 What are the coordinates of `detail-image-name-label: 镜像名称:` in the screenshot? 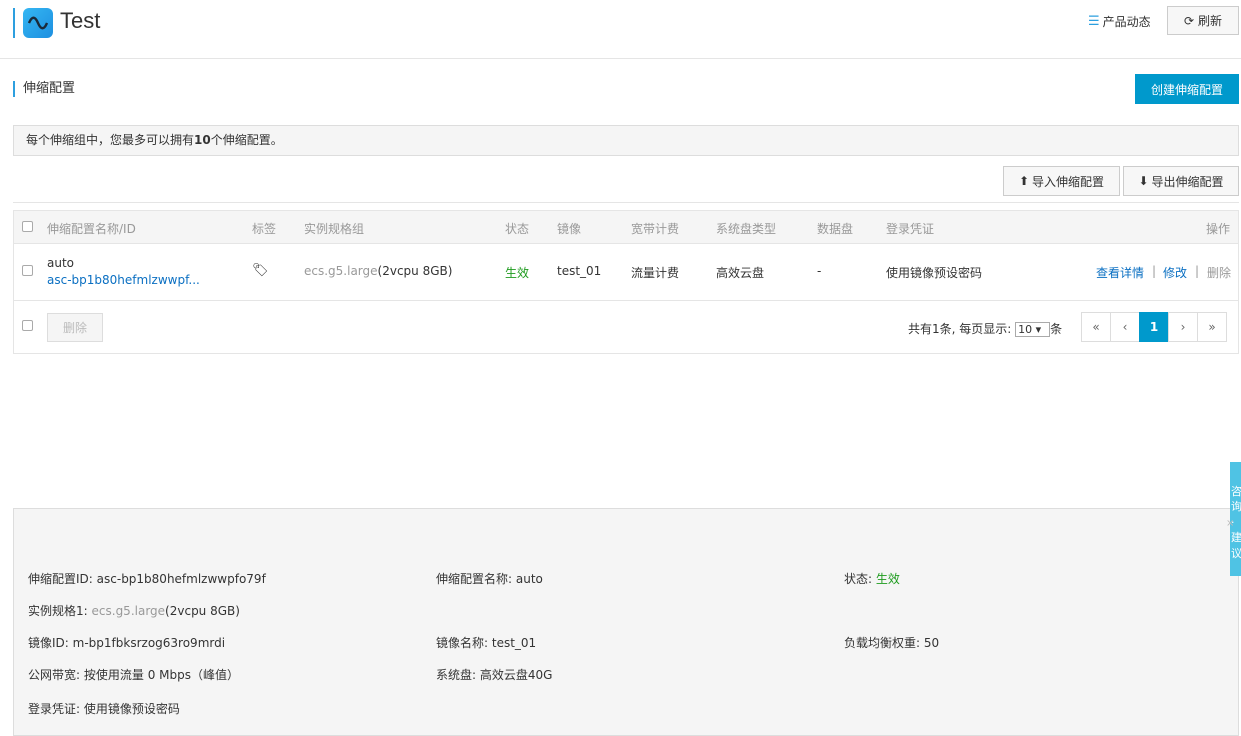 It's located at (462, 643).